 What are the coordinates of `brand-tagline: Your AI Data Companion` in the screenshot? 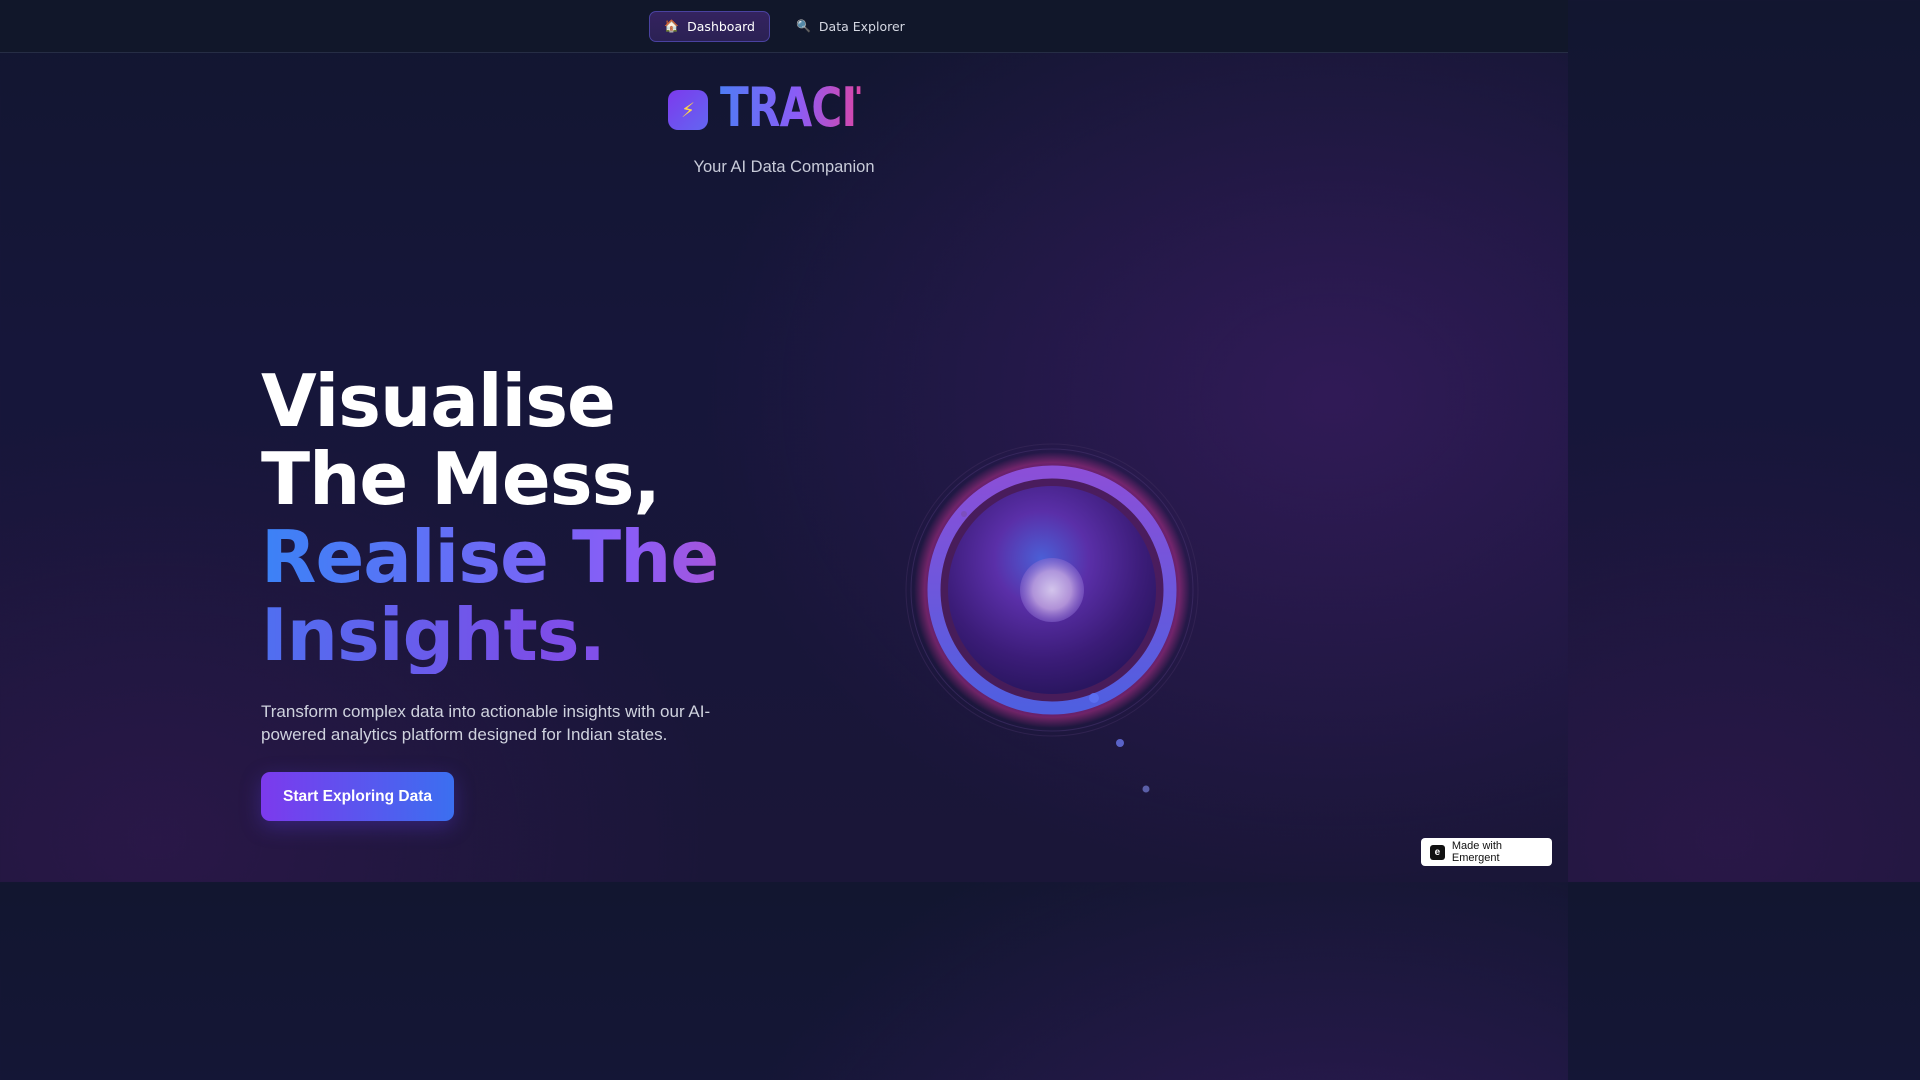 It's located at (784, 167).